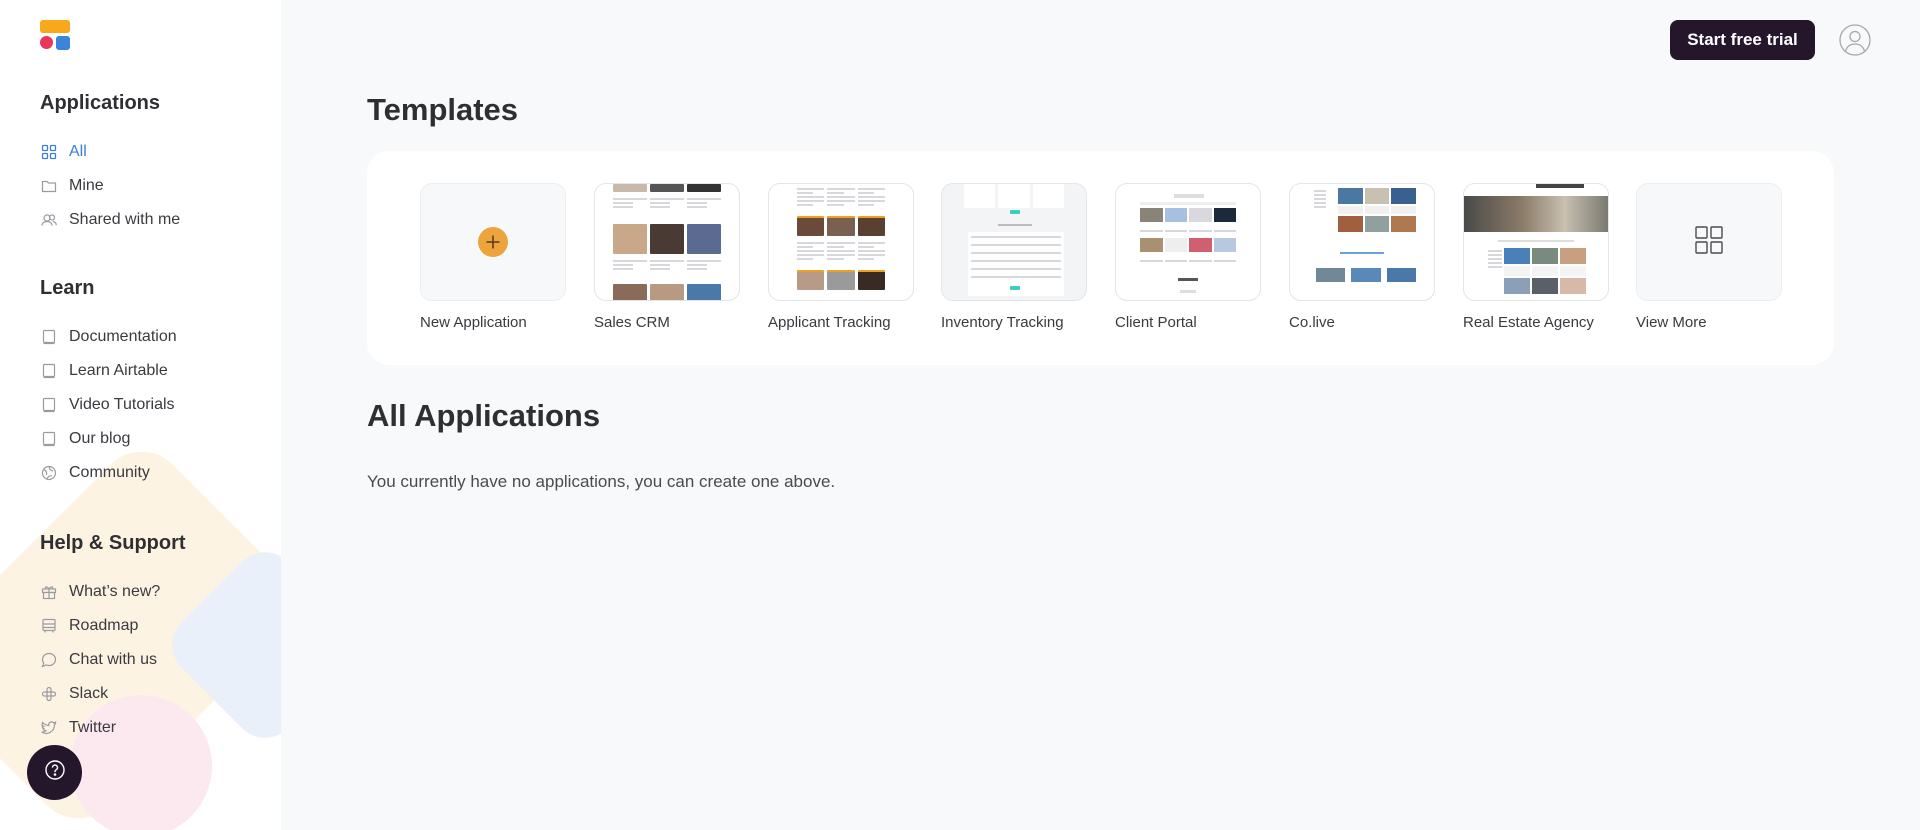  Describe the element at coordinates (473, 322) in the screenshot. I see `template-label: New Application` at that location.